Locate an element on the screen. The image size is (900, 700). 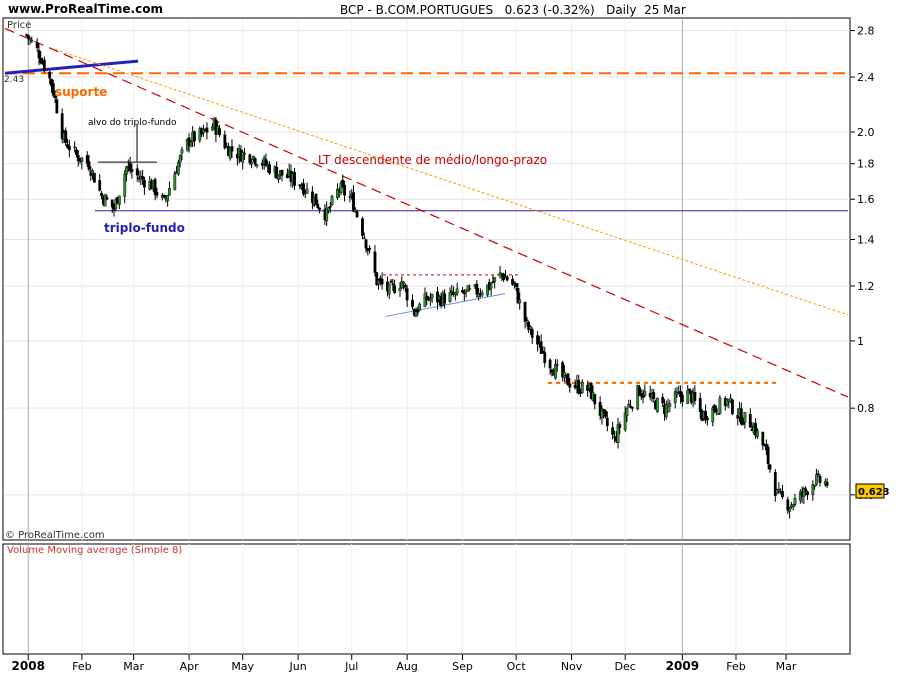
x-tick-label: Aug is located at coordinates (406, 666).